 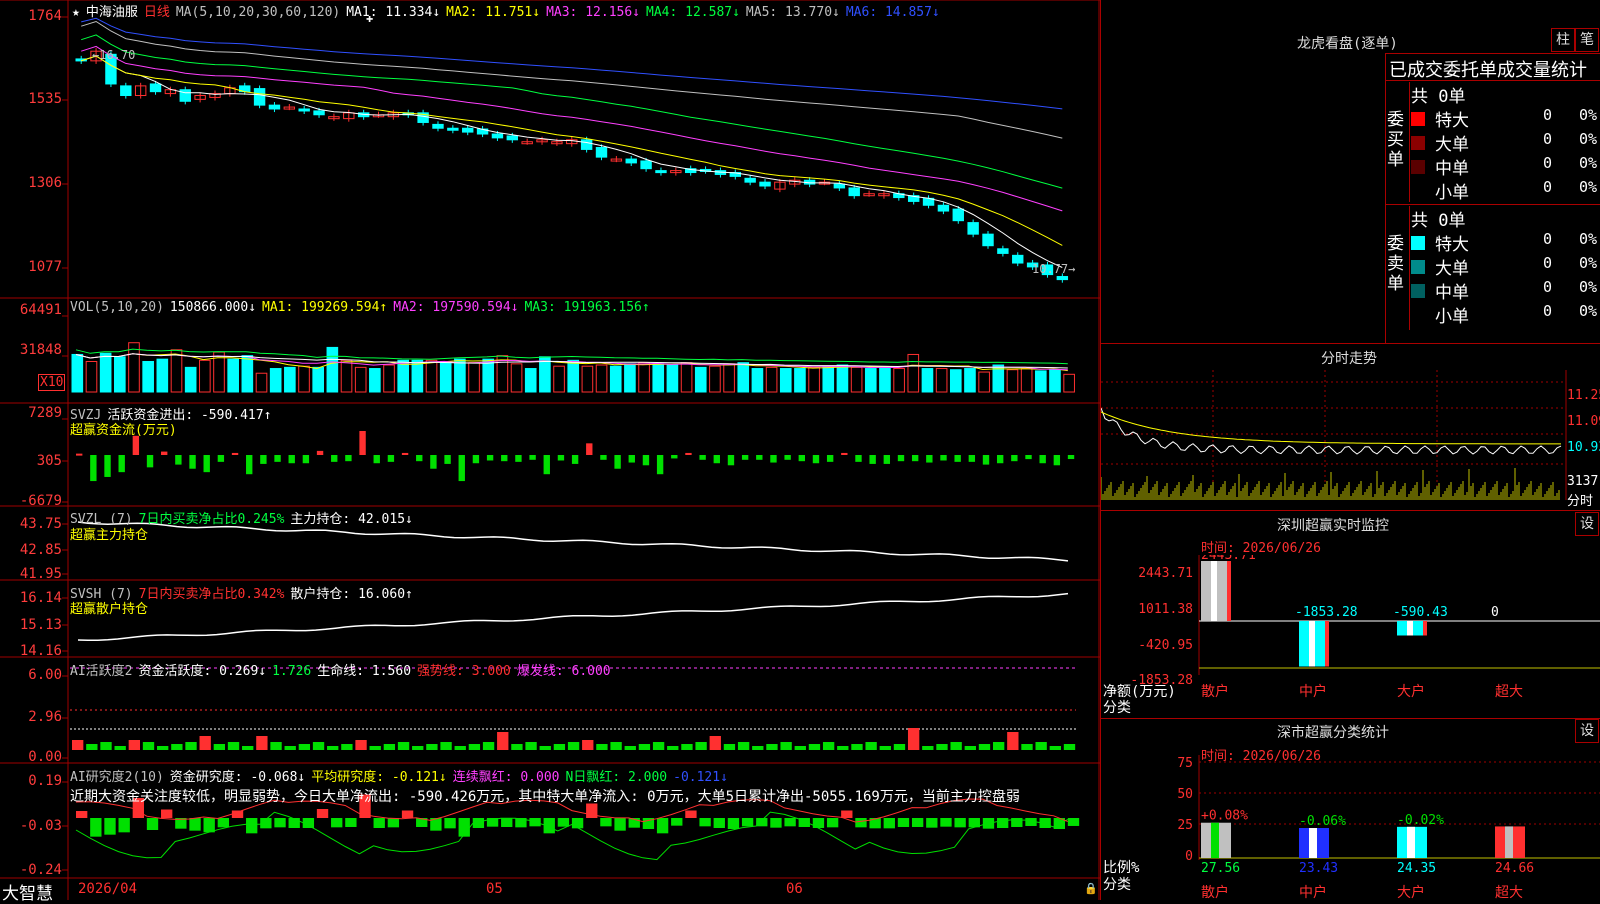 I want to click on svzl-title: 超赢主力持仓, so click(x=109, y=535).